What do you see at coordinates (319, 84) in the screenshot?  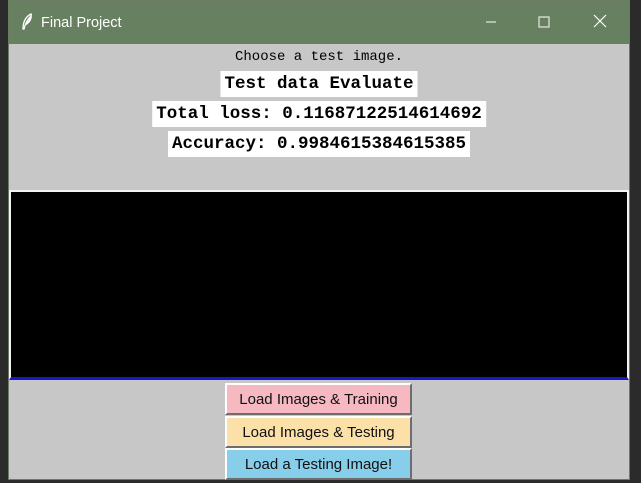 I see `evaluation-heading: Test data Evaluate` at bounding box center [319, 84].